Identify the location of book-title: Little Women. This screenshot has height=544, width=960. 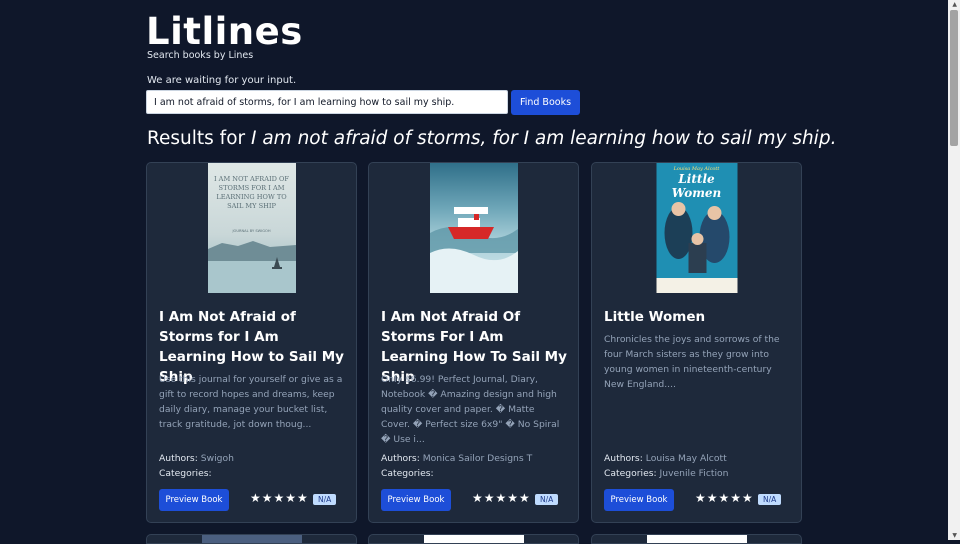
(655, 317).